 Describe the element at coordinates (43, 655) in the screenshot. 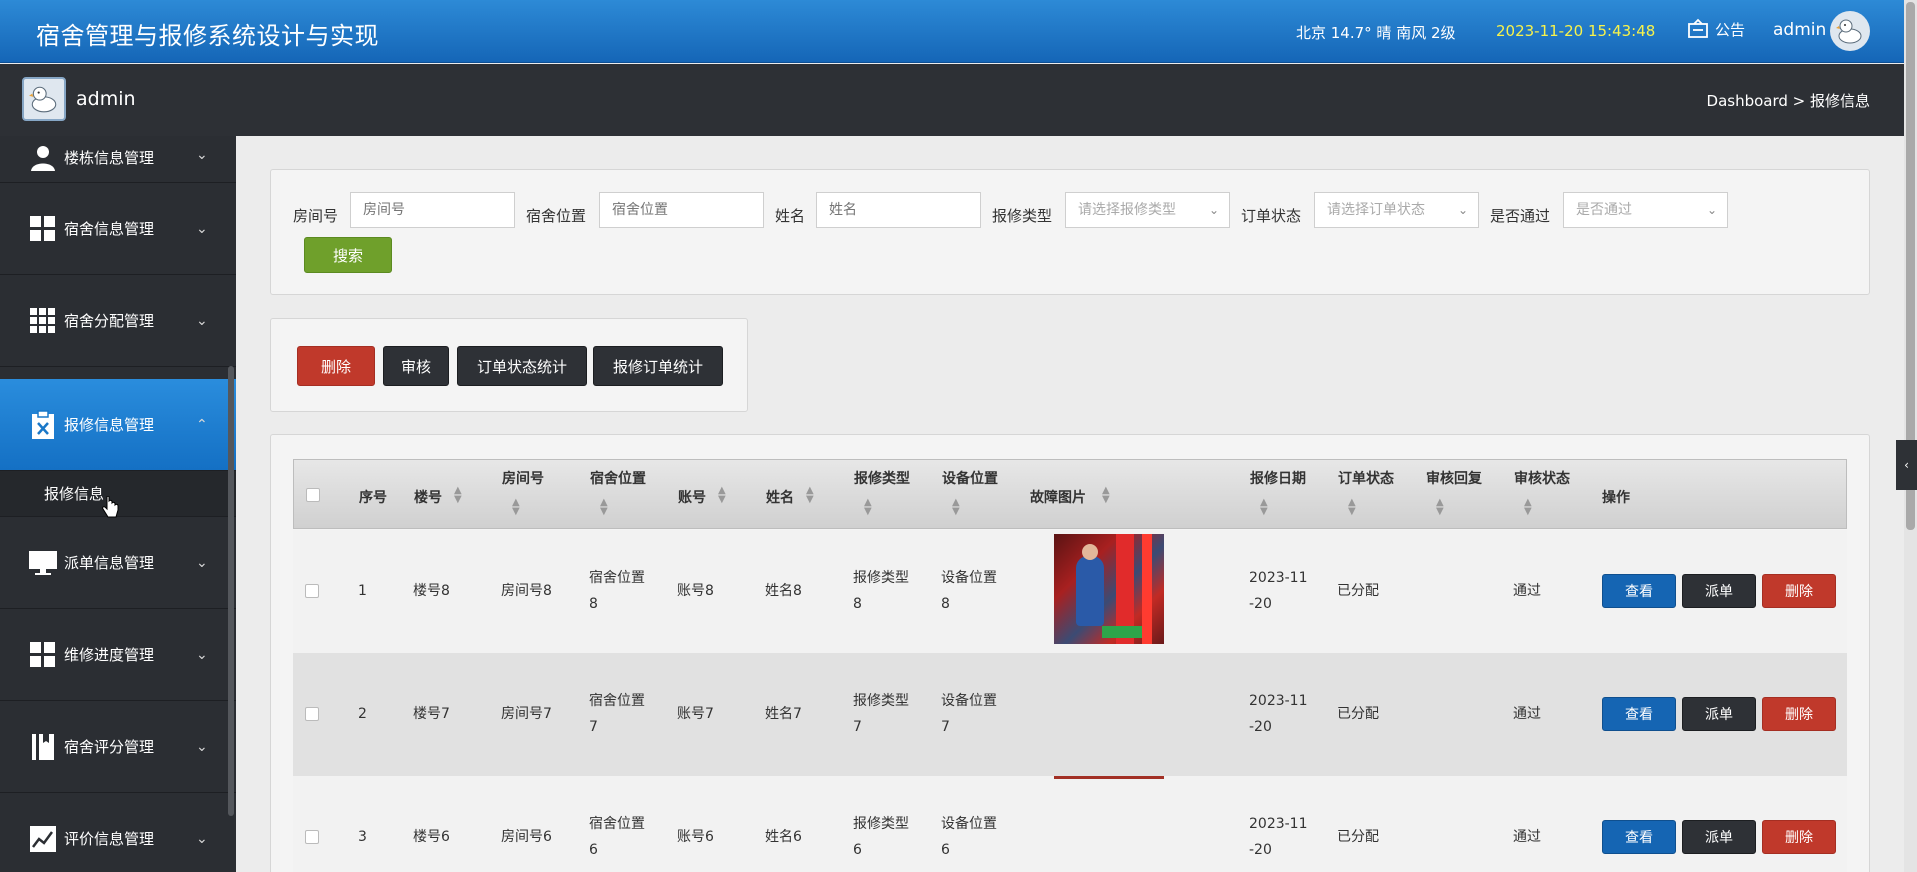

I see `grid-icon` at that location.